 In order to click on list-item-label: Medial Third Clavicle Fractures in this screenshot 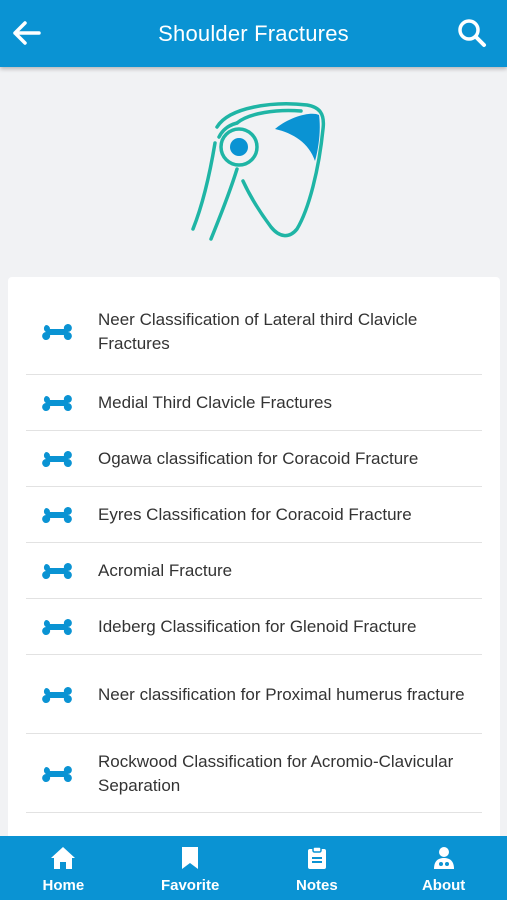, I will do `click(215, 402)`.